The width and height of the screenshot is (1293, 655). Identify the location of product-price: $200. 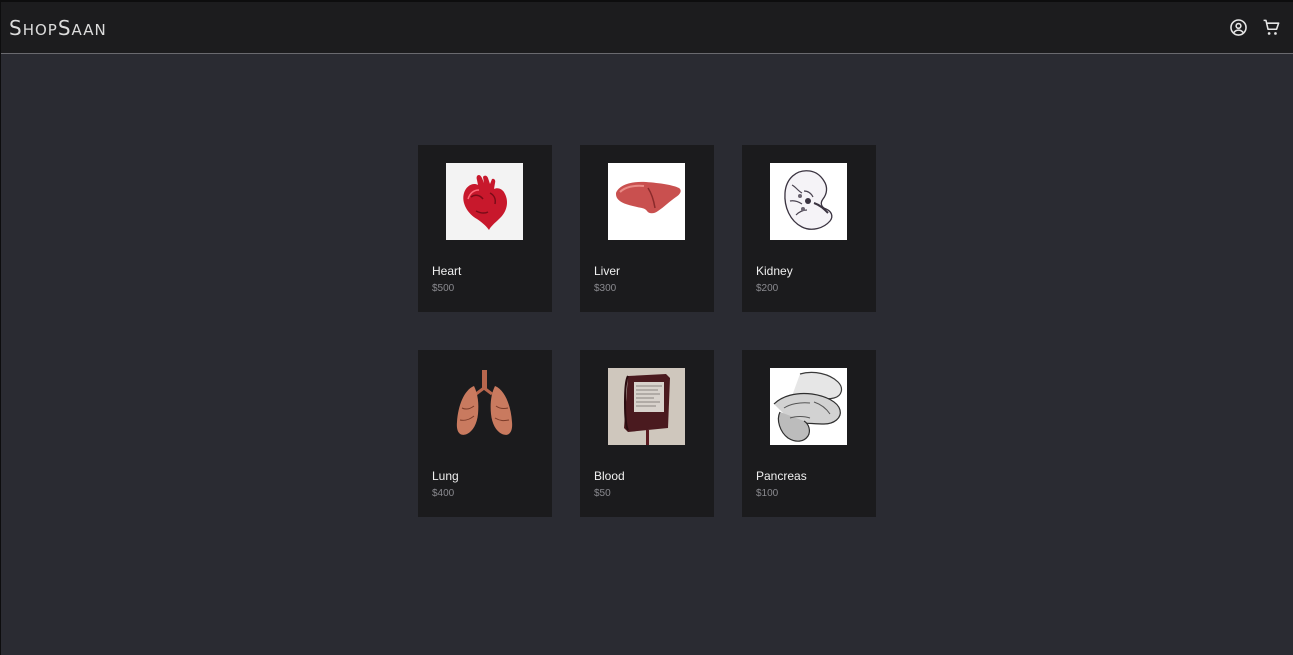
(767, 288).